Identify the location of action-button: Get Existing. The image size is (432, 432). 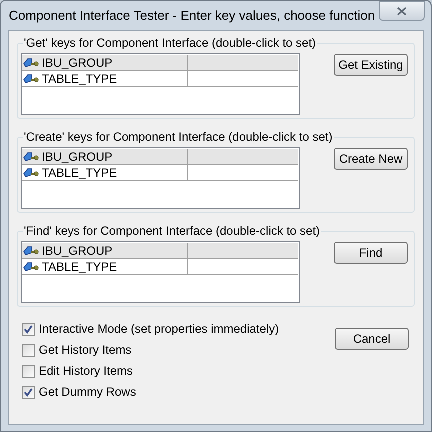
(371, 65).